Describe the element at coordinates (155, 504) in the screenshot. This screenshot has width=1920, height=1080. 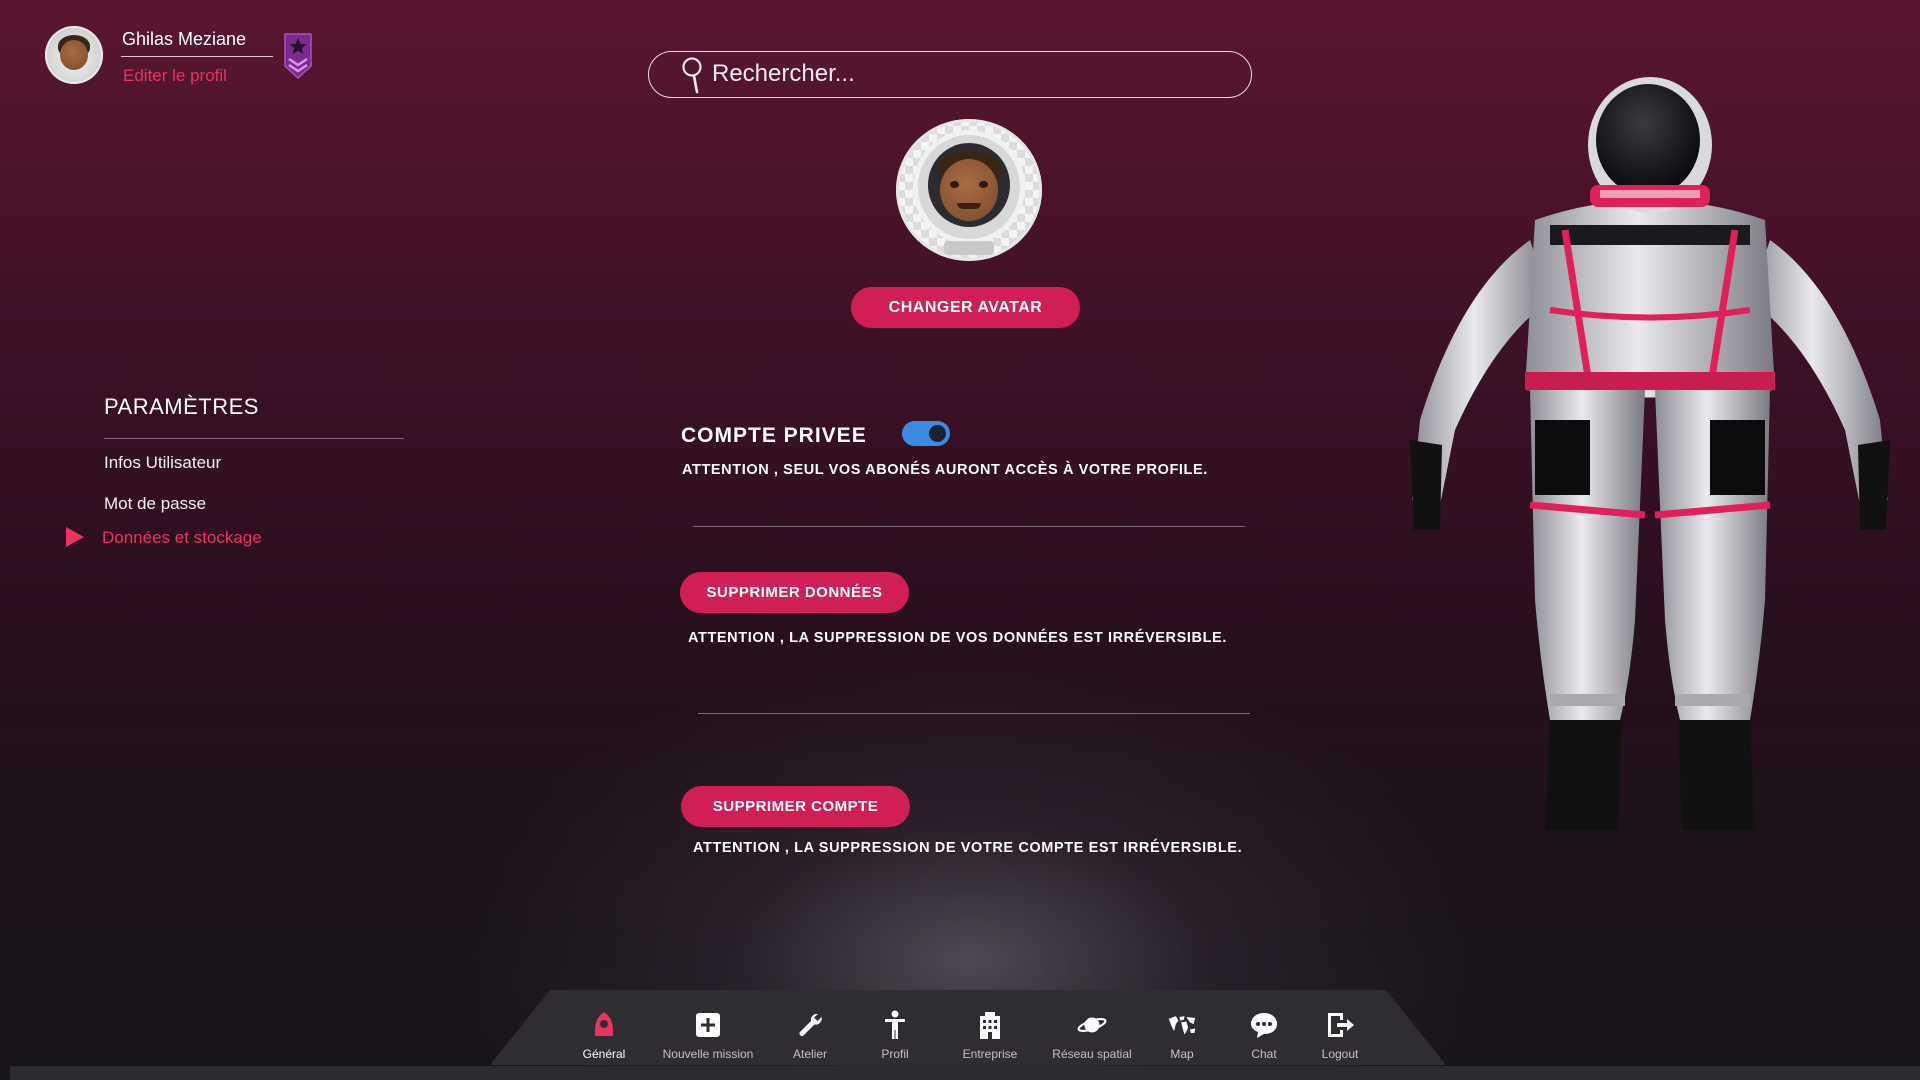
I see `sidebar-item-password: Mot de passe` at that location.